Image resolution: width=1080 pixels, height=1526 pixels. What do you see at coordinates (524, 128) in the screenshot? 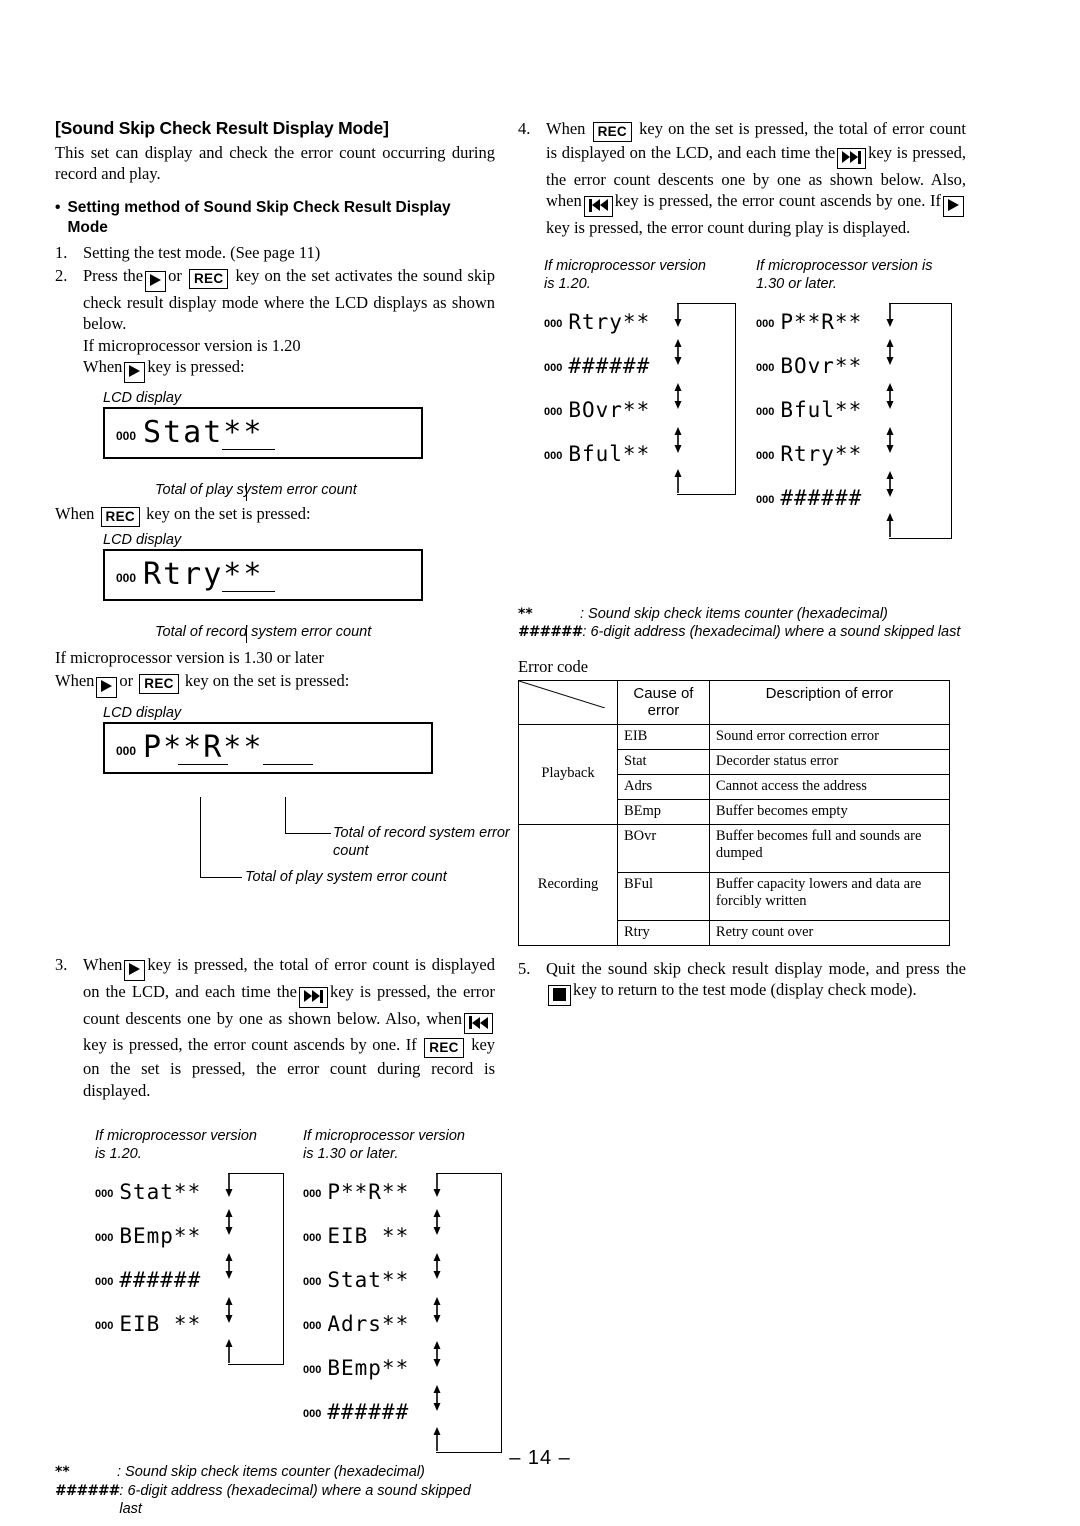
I see `step-4-number: 4.` at bounding box center [524, 128].